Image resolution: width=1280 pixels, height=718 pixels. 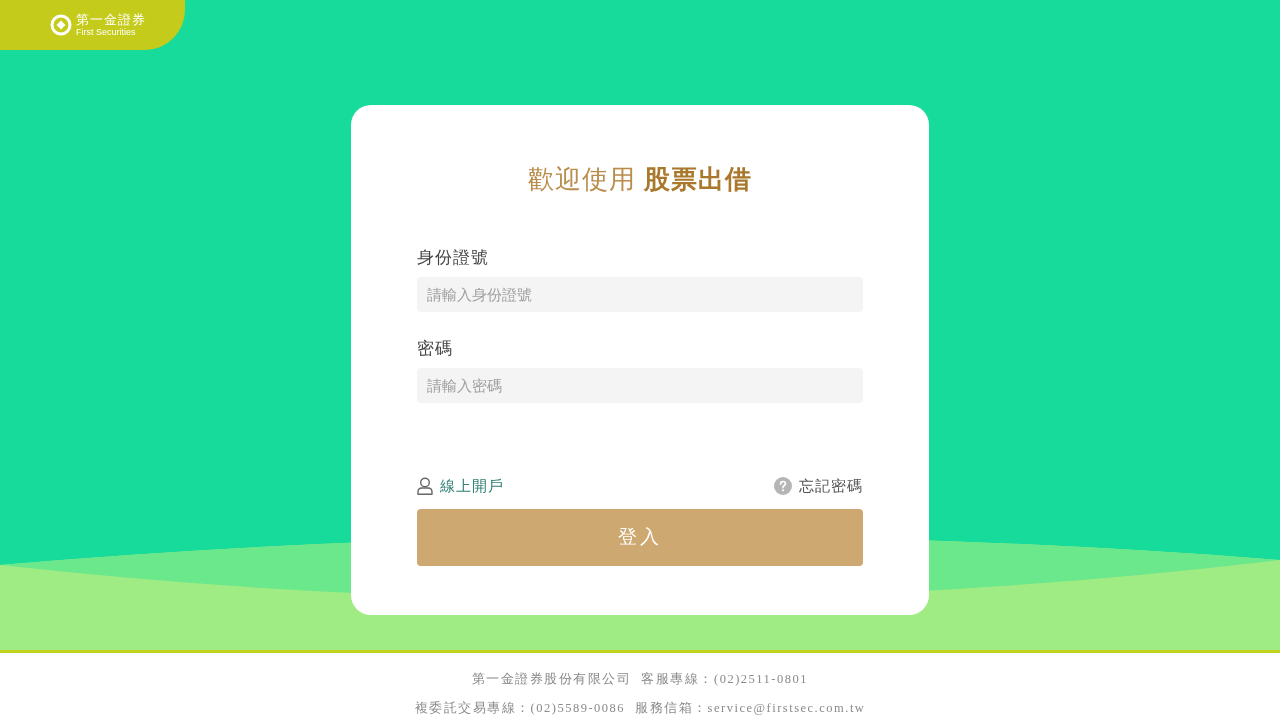 What do you see at coordinates (520, 708) in the screenshot?
I see `footer-text: 複委託交易專線：(02)5589-0086` at bounding box center [520, 708].